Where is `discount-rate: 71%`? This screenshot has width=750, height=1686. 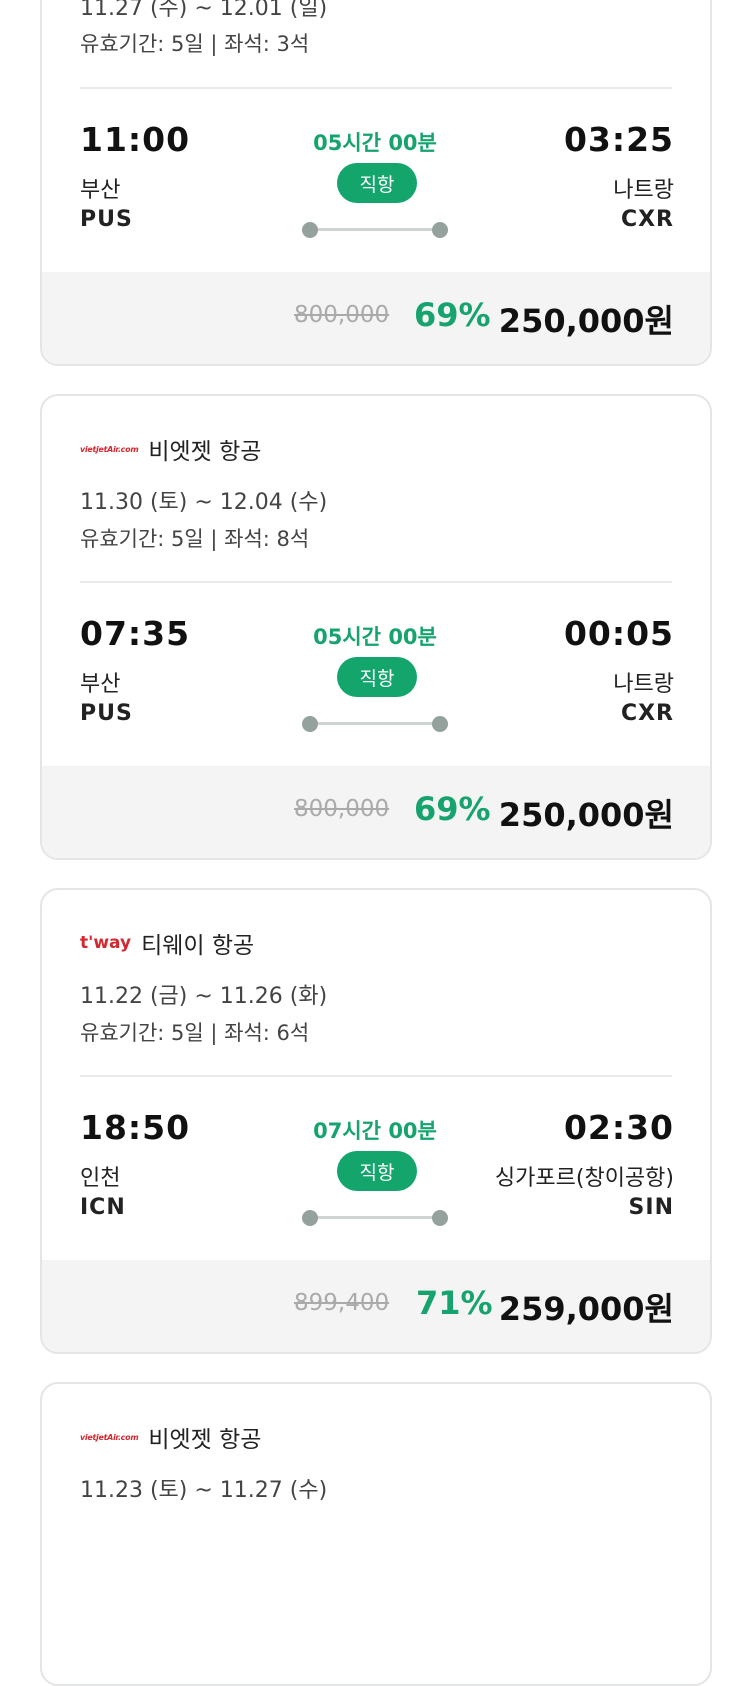
discount-rate: 71% is located at coordinates (454, 1303).